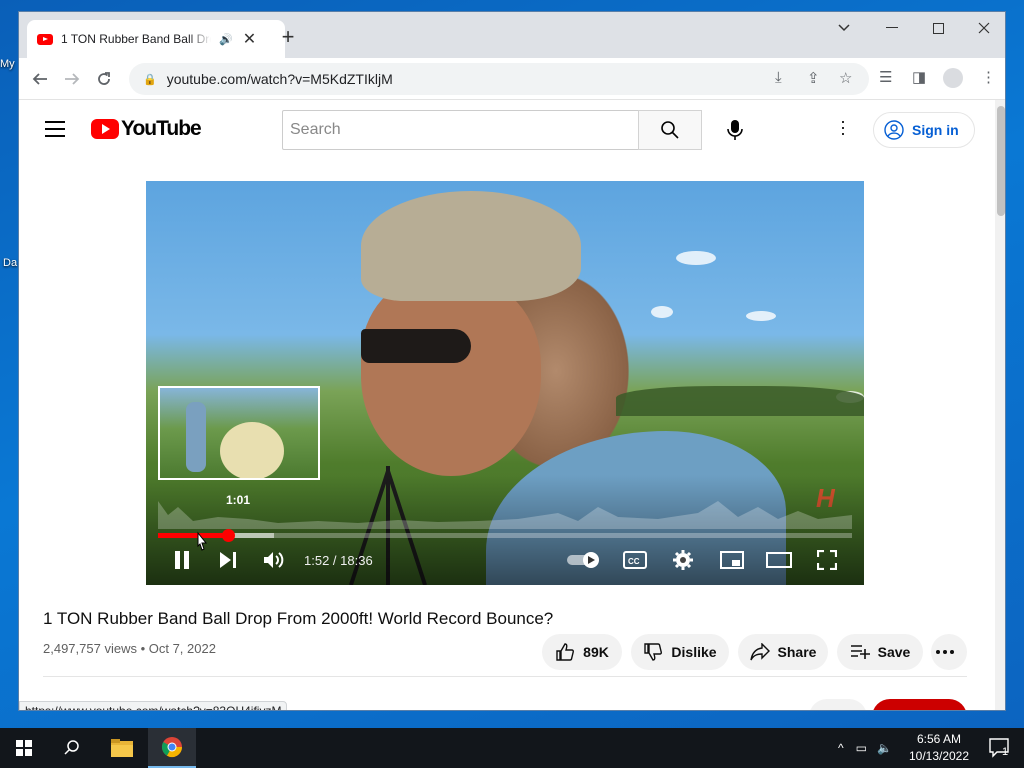 The height and width of the screenshot is (768, 1024). I want to click on speaker-icon: 🔊, so click(226, 39).